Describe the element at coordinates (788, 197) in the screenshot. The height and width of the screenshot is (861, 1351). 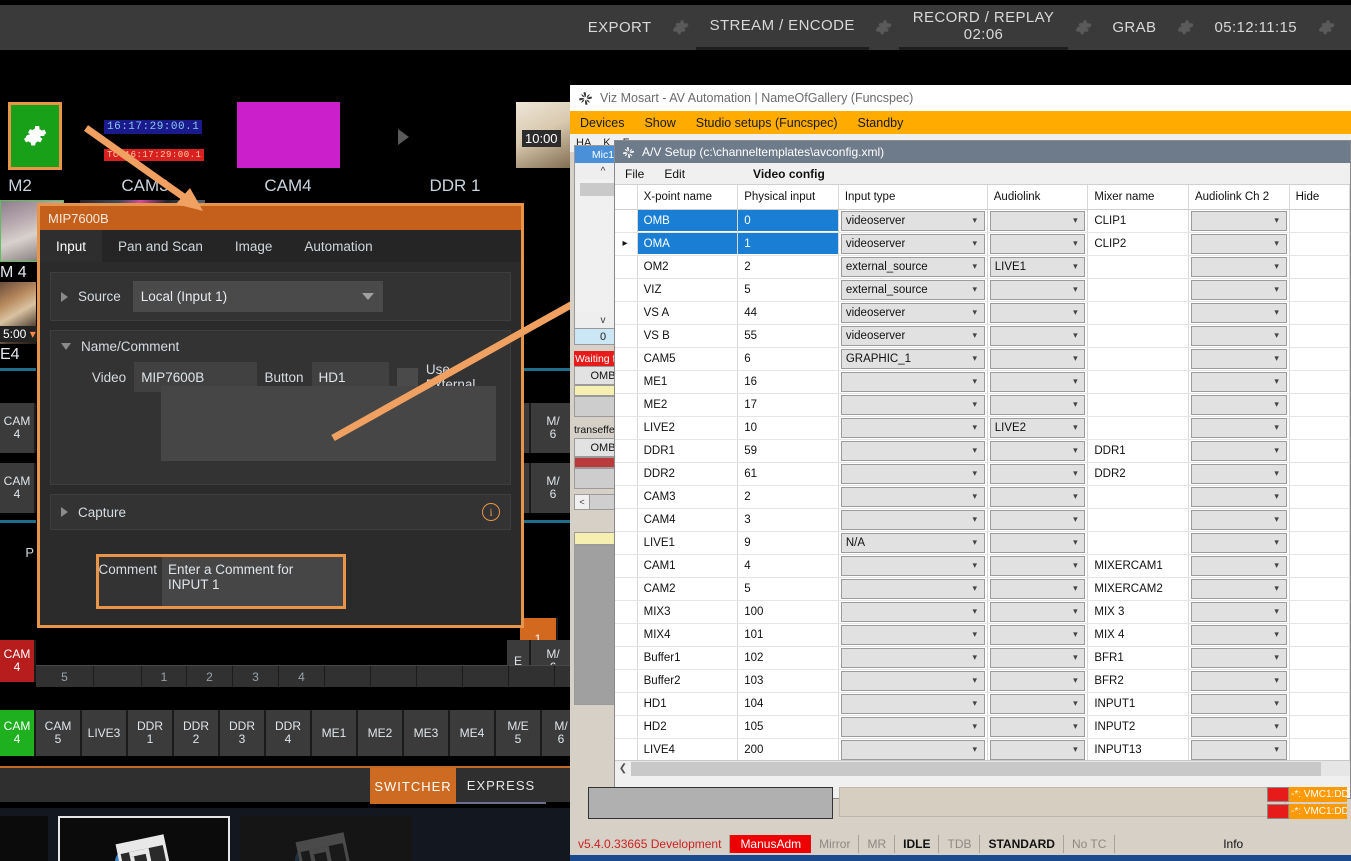
I see `th-physical-input: Physical input` at that location.